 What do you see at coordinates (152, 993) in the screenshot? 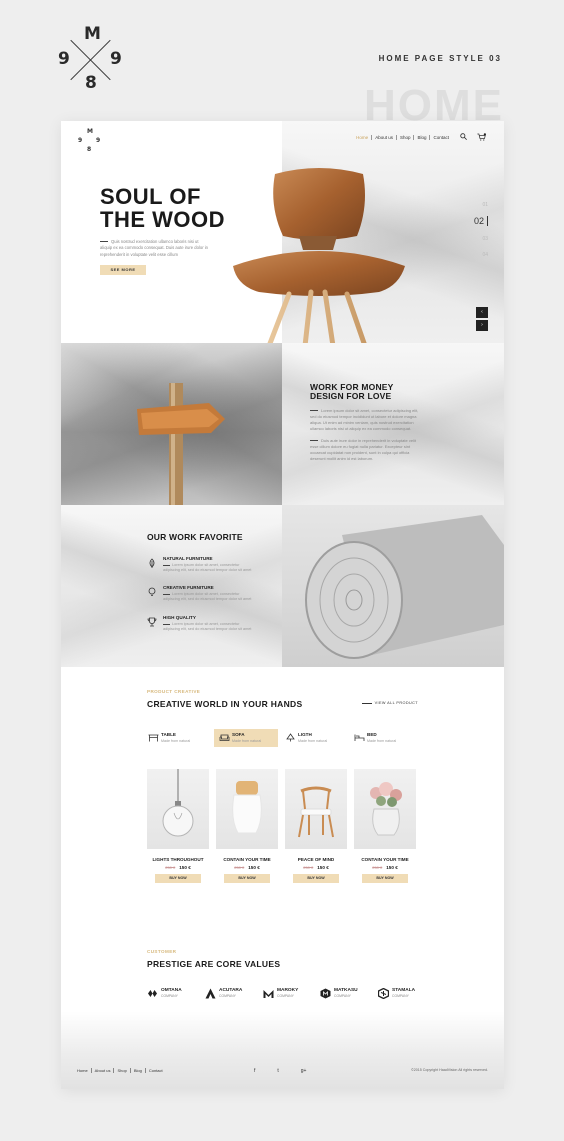
I see `omtana-logo-icon` at bounding box center [152, 993].